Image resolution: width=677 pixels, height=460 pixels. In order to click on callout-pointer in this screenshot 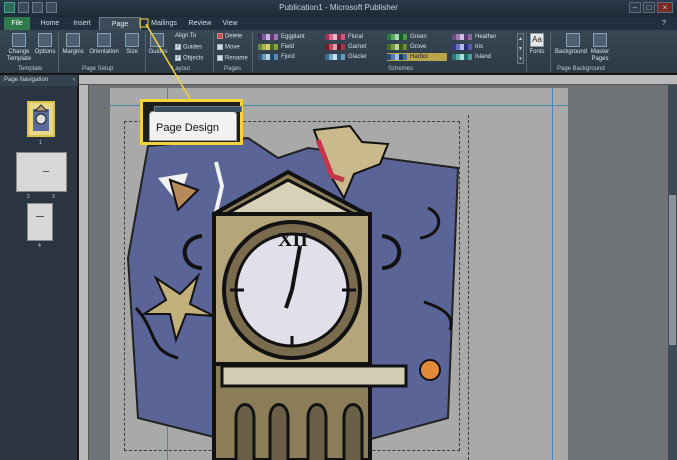, I will do `click(165, 59)`.